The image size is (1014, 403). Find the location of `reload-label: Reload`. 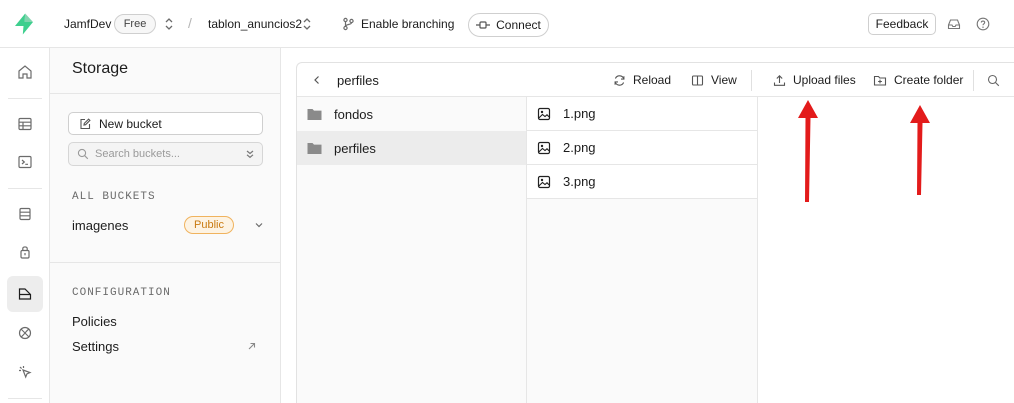

reload-label: Reload is located at coordinates (652, 80).